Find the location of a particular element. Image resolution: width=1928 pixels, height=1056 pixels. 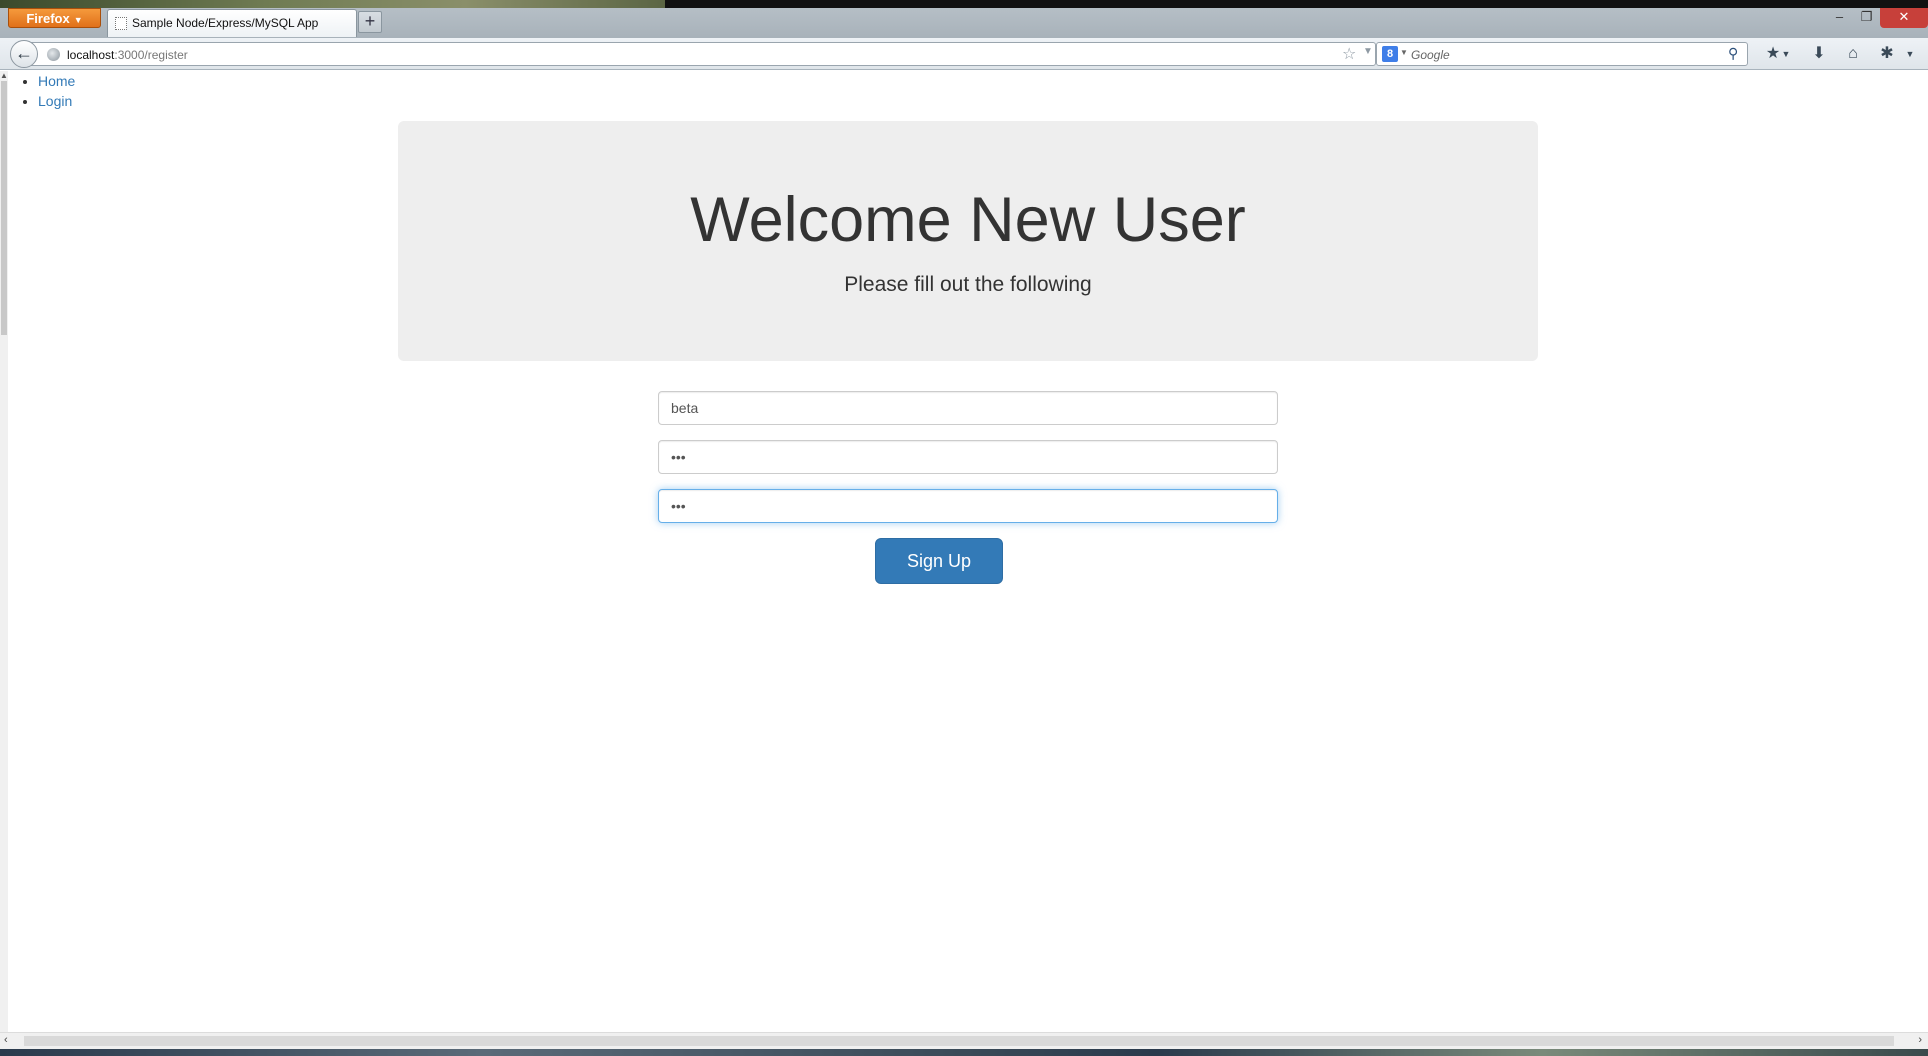

addon-icon: ✱ is located at coordinates (1887, 54).